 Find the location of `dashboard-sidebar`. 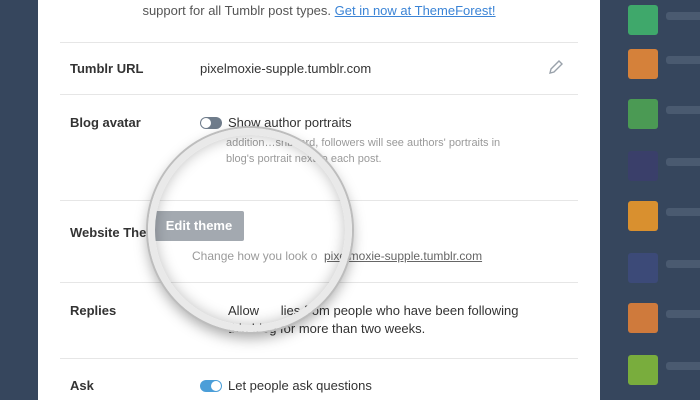

dashboard-sidebar is located at coordinates (650, 200).